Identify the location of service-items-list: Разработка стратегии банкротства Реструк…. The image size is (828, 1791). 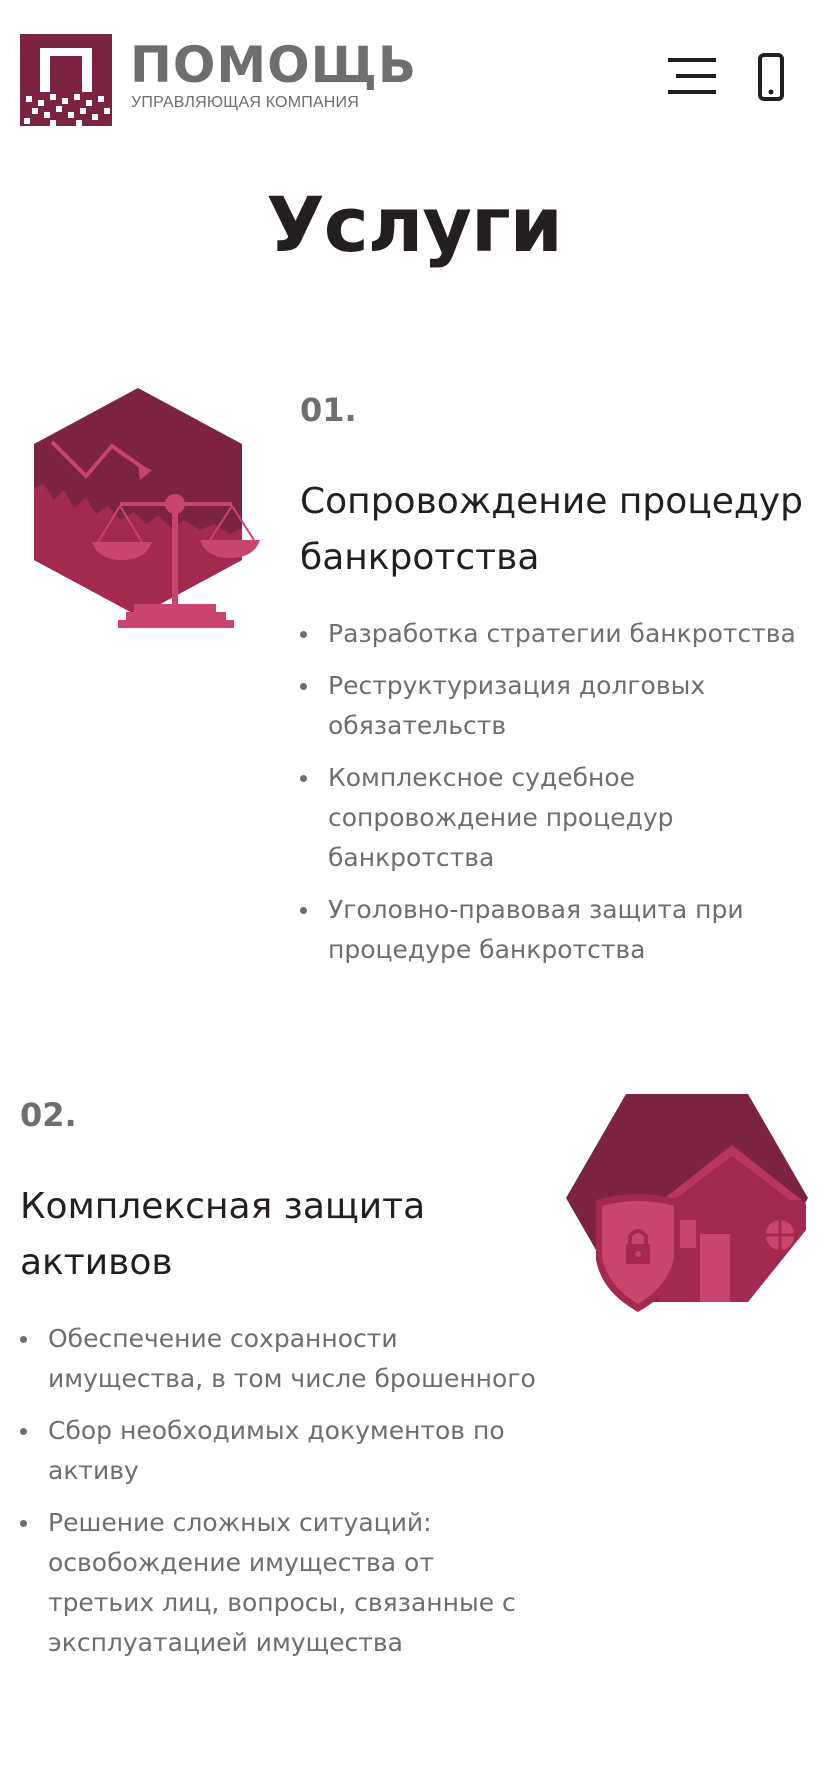
(555, 792).